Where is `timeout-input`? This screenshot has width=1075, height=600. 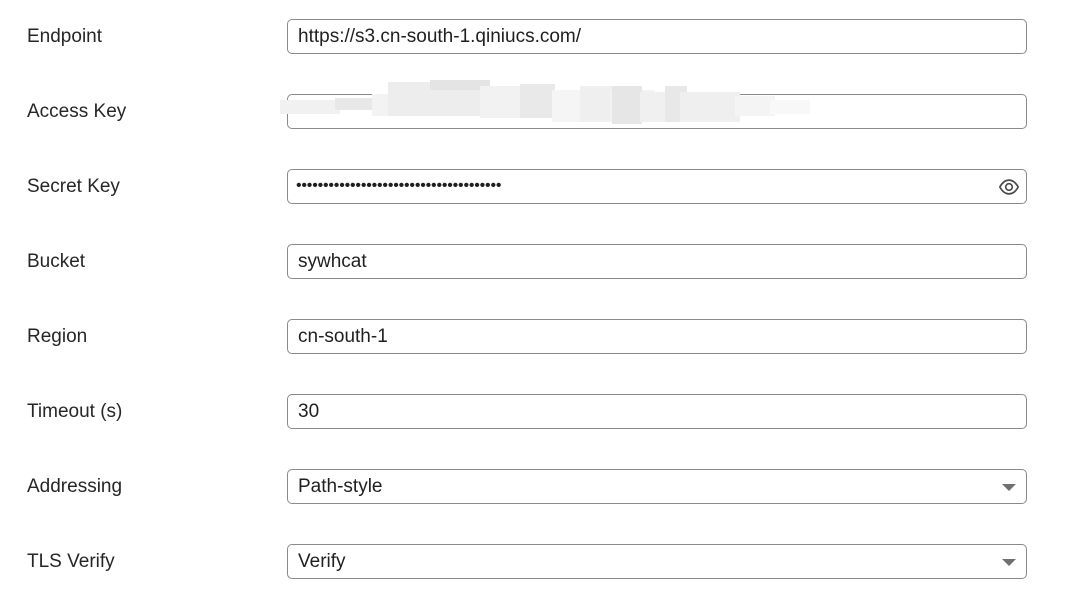 timeout-input is located at coordinates (657, 411).